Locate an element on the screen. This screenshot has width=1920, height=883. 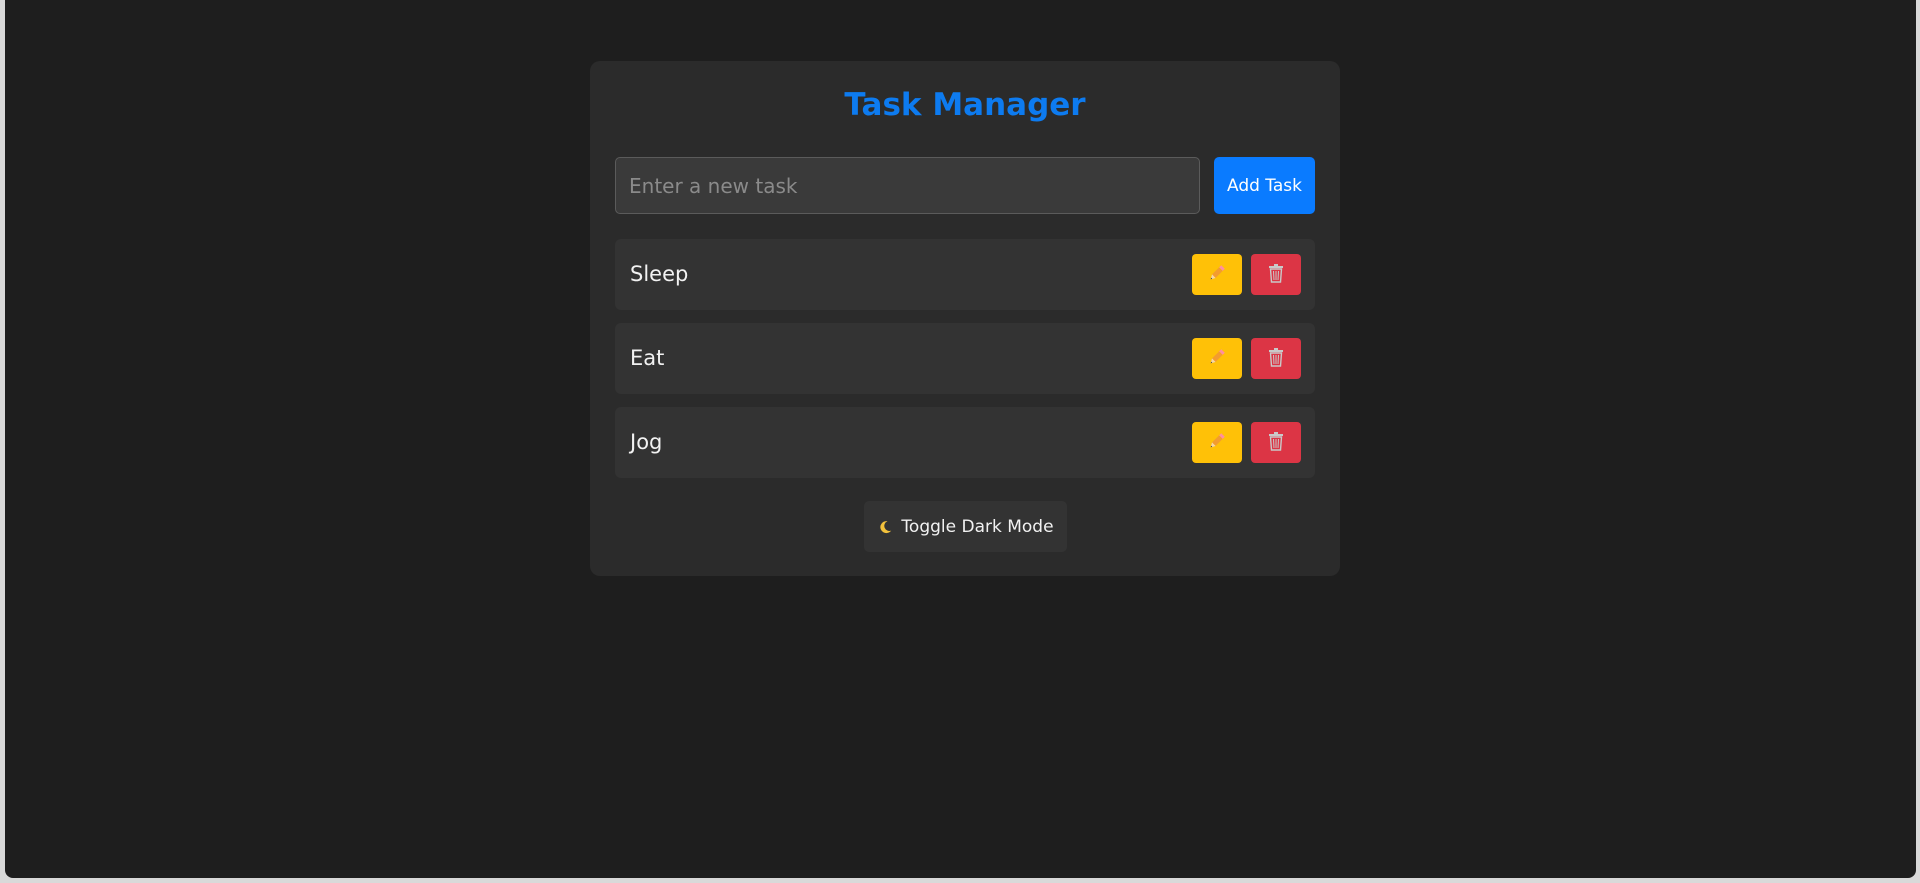
new-task-input is located at coordinates (907, 185).